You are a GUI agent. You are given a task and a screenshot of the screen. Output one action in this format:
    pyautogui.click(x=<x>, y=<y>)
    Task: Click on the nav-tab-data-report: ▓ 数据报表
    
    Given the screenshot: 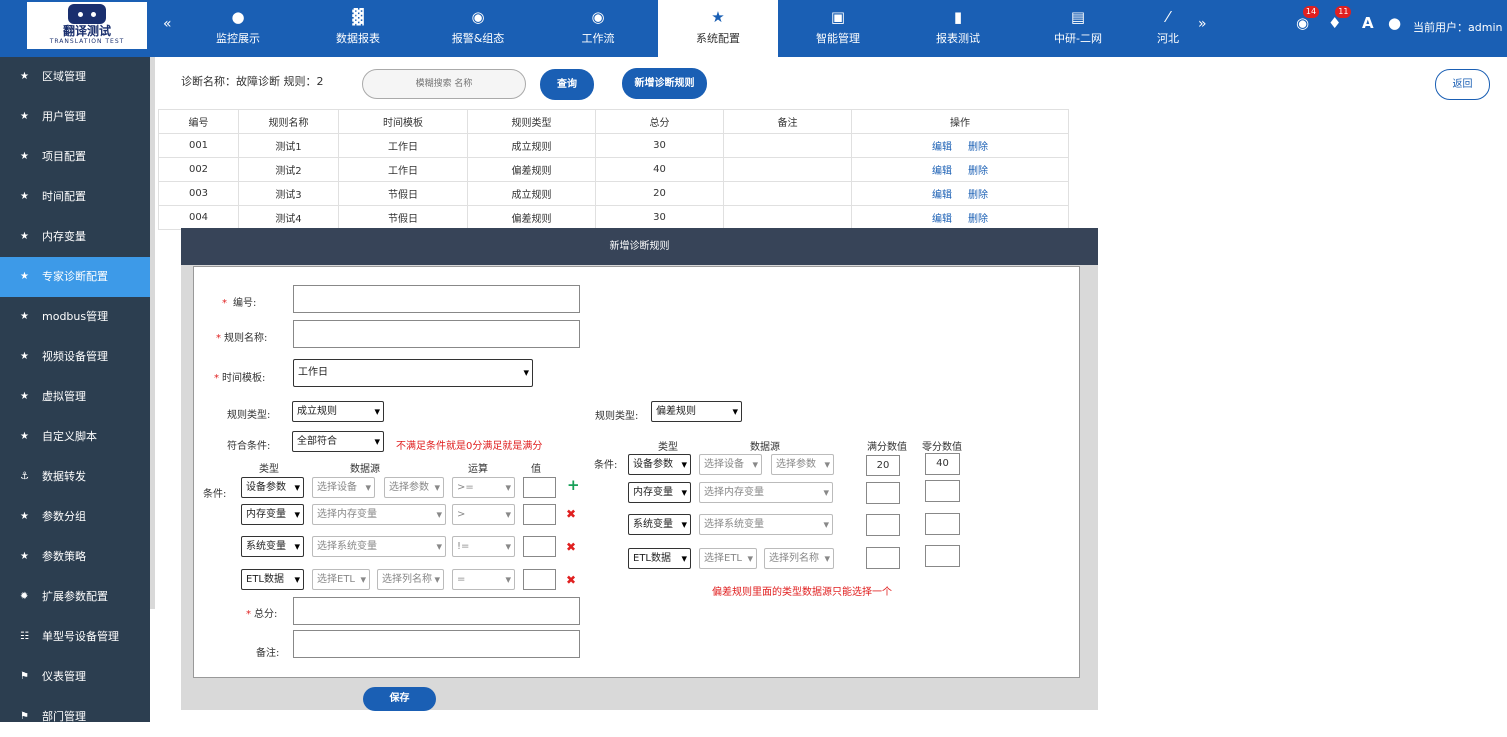 What is the action you would take?
    pyautogui.click(x=358, y=28)
    